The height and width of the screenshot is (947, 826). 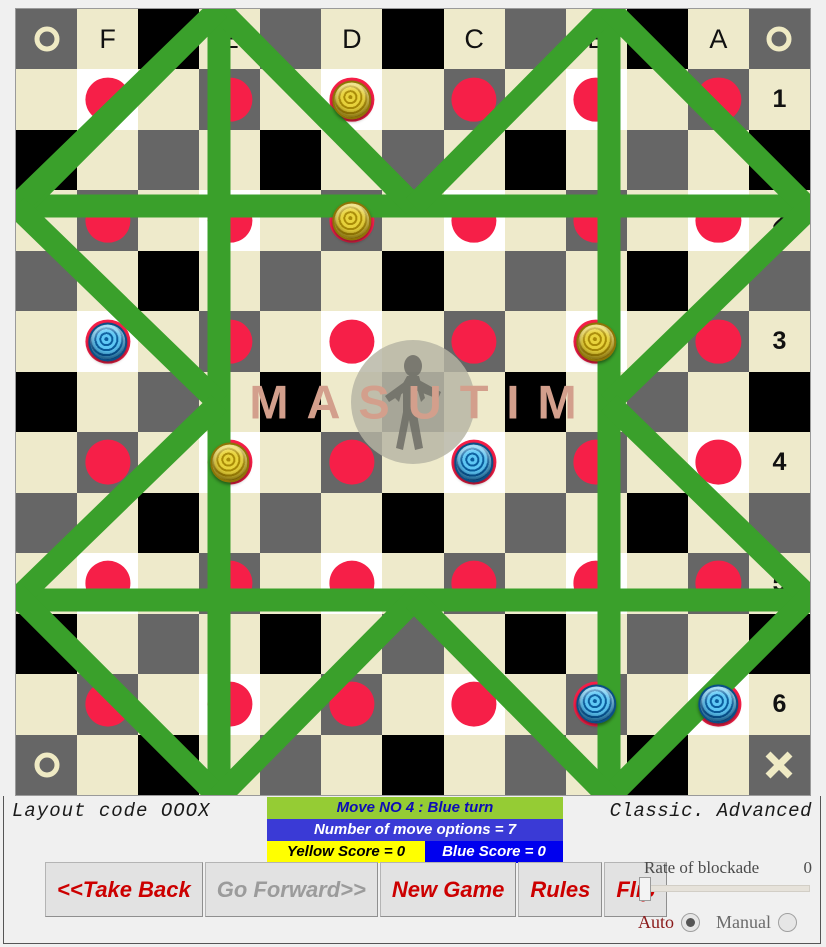 I want to click on close-icon, so click(x=779, y=765).